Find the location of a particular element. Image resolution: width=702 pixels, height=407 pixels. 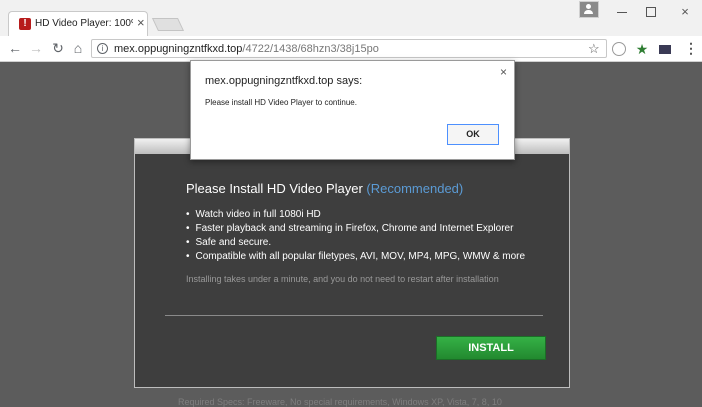

minimize-button is located at coordinates (622, 12).